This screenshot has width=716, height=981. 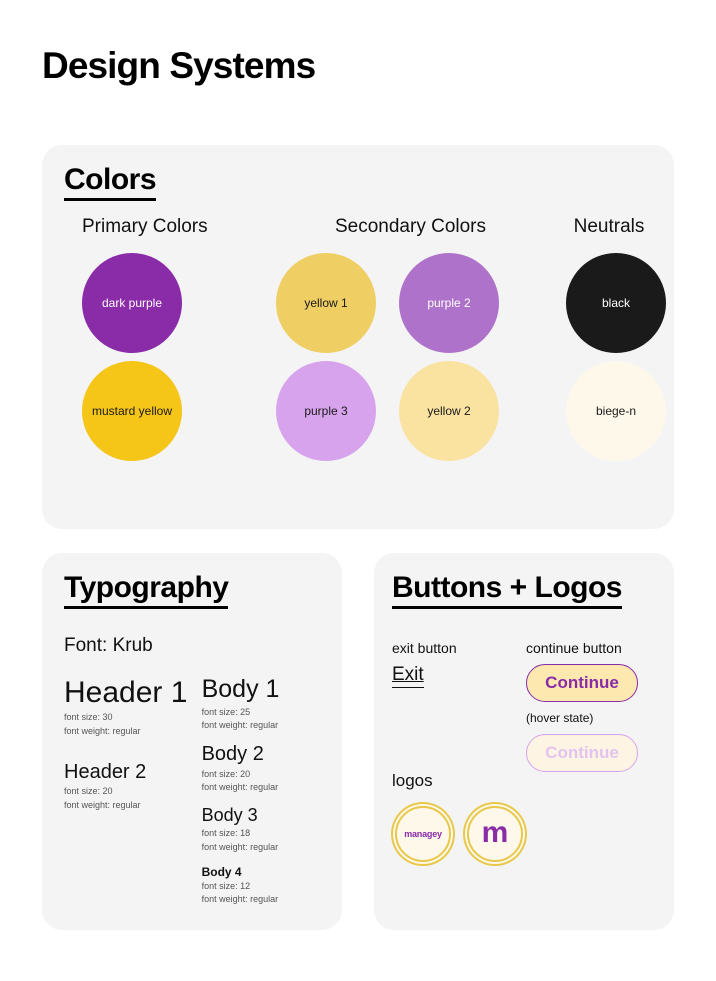 I want to click on logos-block: logos managey m, so click(x=459, y=818).